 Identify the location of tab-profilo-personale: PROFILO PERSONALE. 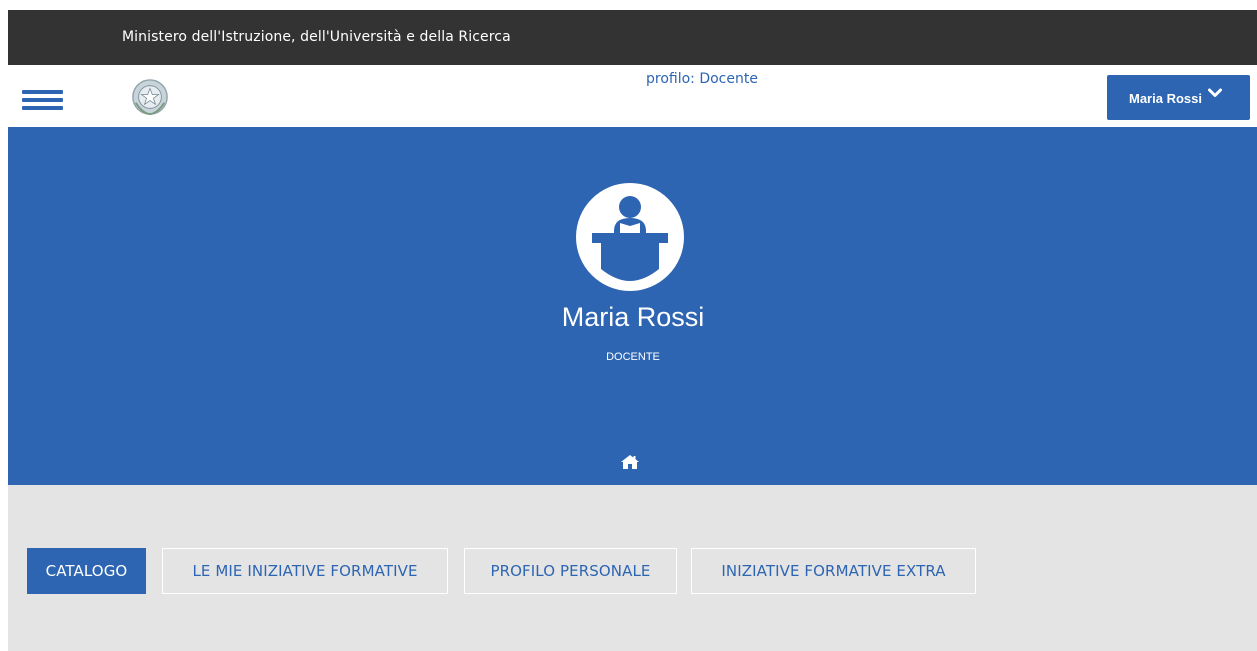
(570, 571).